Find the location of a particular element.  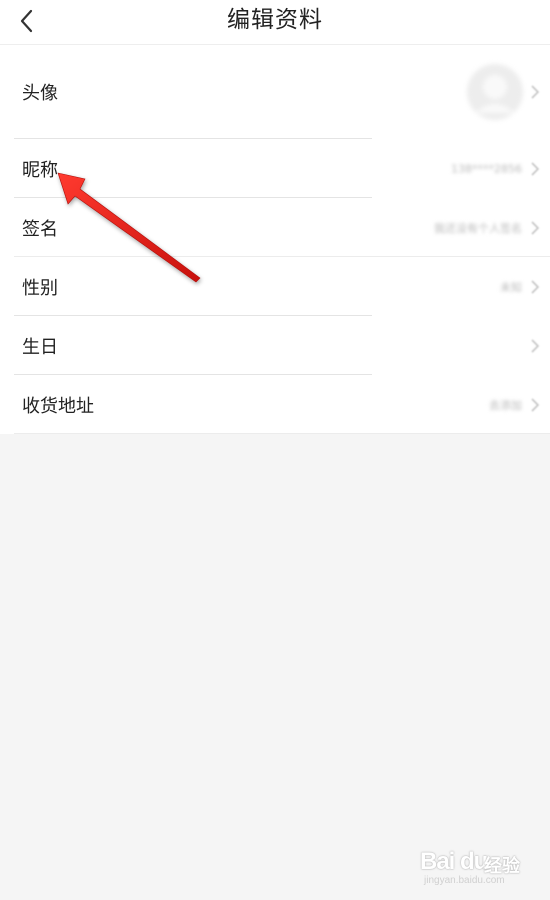

row-value: 去添加 is located at coordinates (505, 405).